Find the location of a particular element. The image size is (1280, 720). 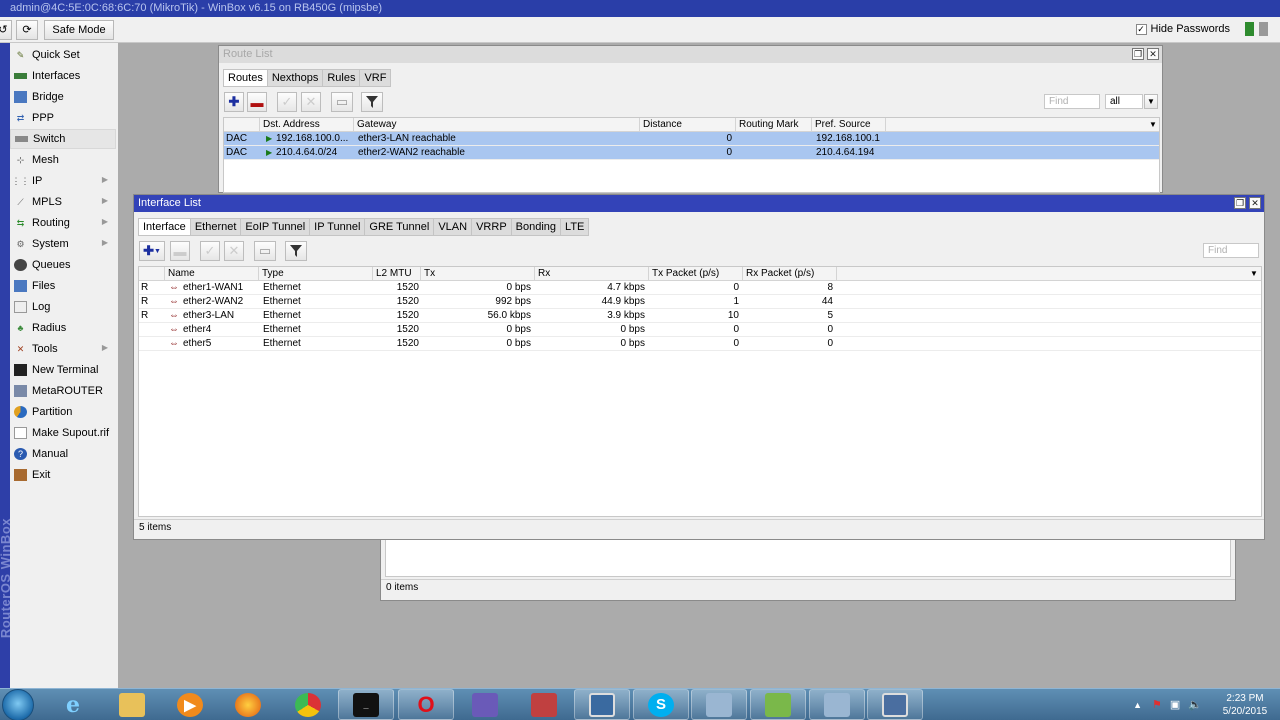

tab-lte: LTE is located at coordinates (575, 227).